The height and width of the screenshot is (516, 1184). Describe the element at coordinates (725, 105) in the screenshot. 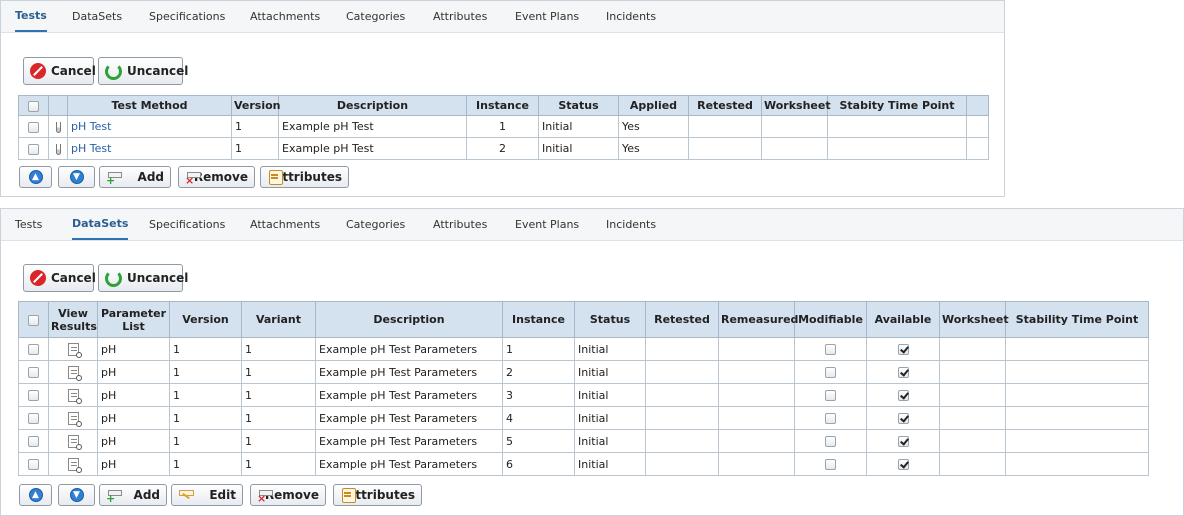

I see `col-retested: Retested` at that location.